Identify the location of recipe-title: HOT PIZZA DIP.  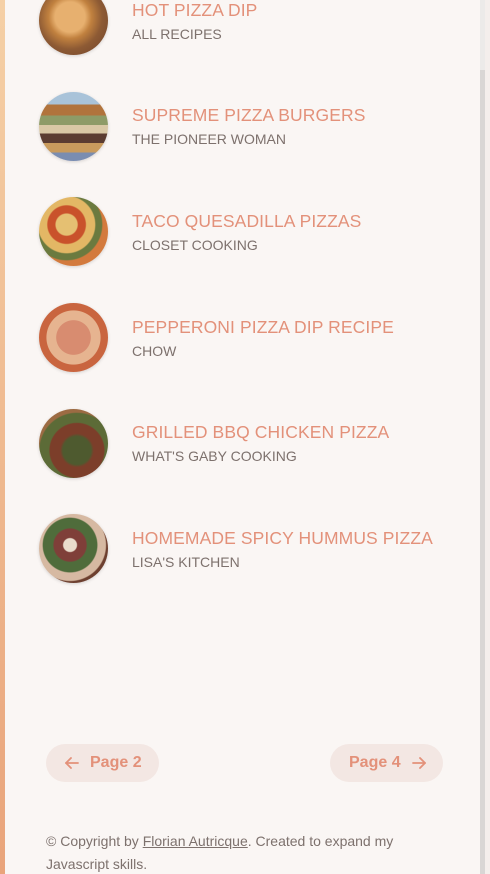
(195, 10).